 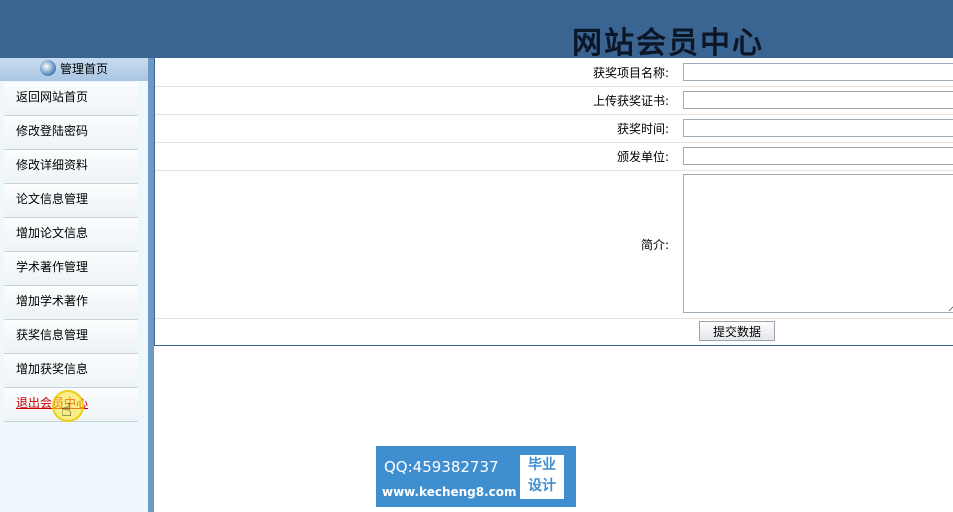 What do you see at coordinates (83, 69) in the screenshot?
I see `sidebar-head-label: 管理首页` at bounding box center [83, 69].